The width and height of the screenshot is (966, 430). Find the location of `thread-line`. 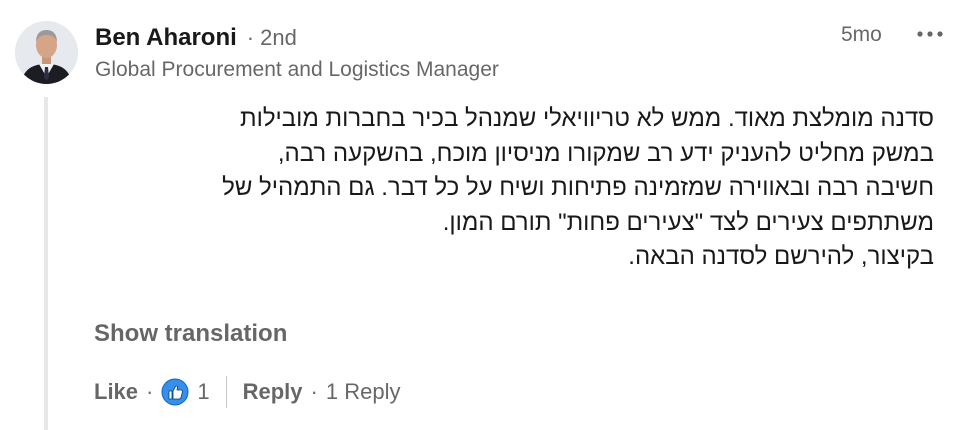

thread-line is located at coordinates (46, 263).